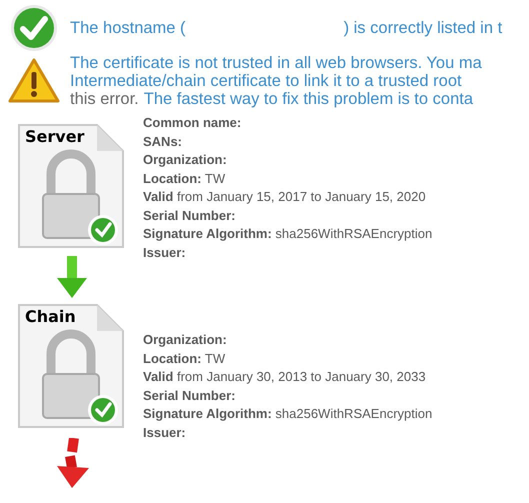 The width and height of the screenshot is (529, 503). I want to click on warning-icon, so click(34, 81).